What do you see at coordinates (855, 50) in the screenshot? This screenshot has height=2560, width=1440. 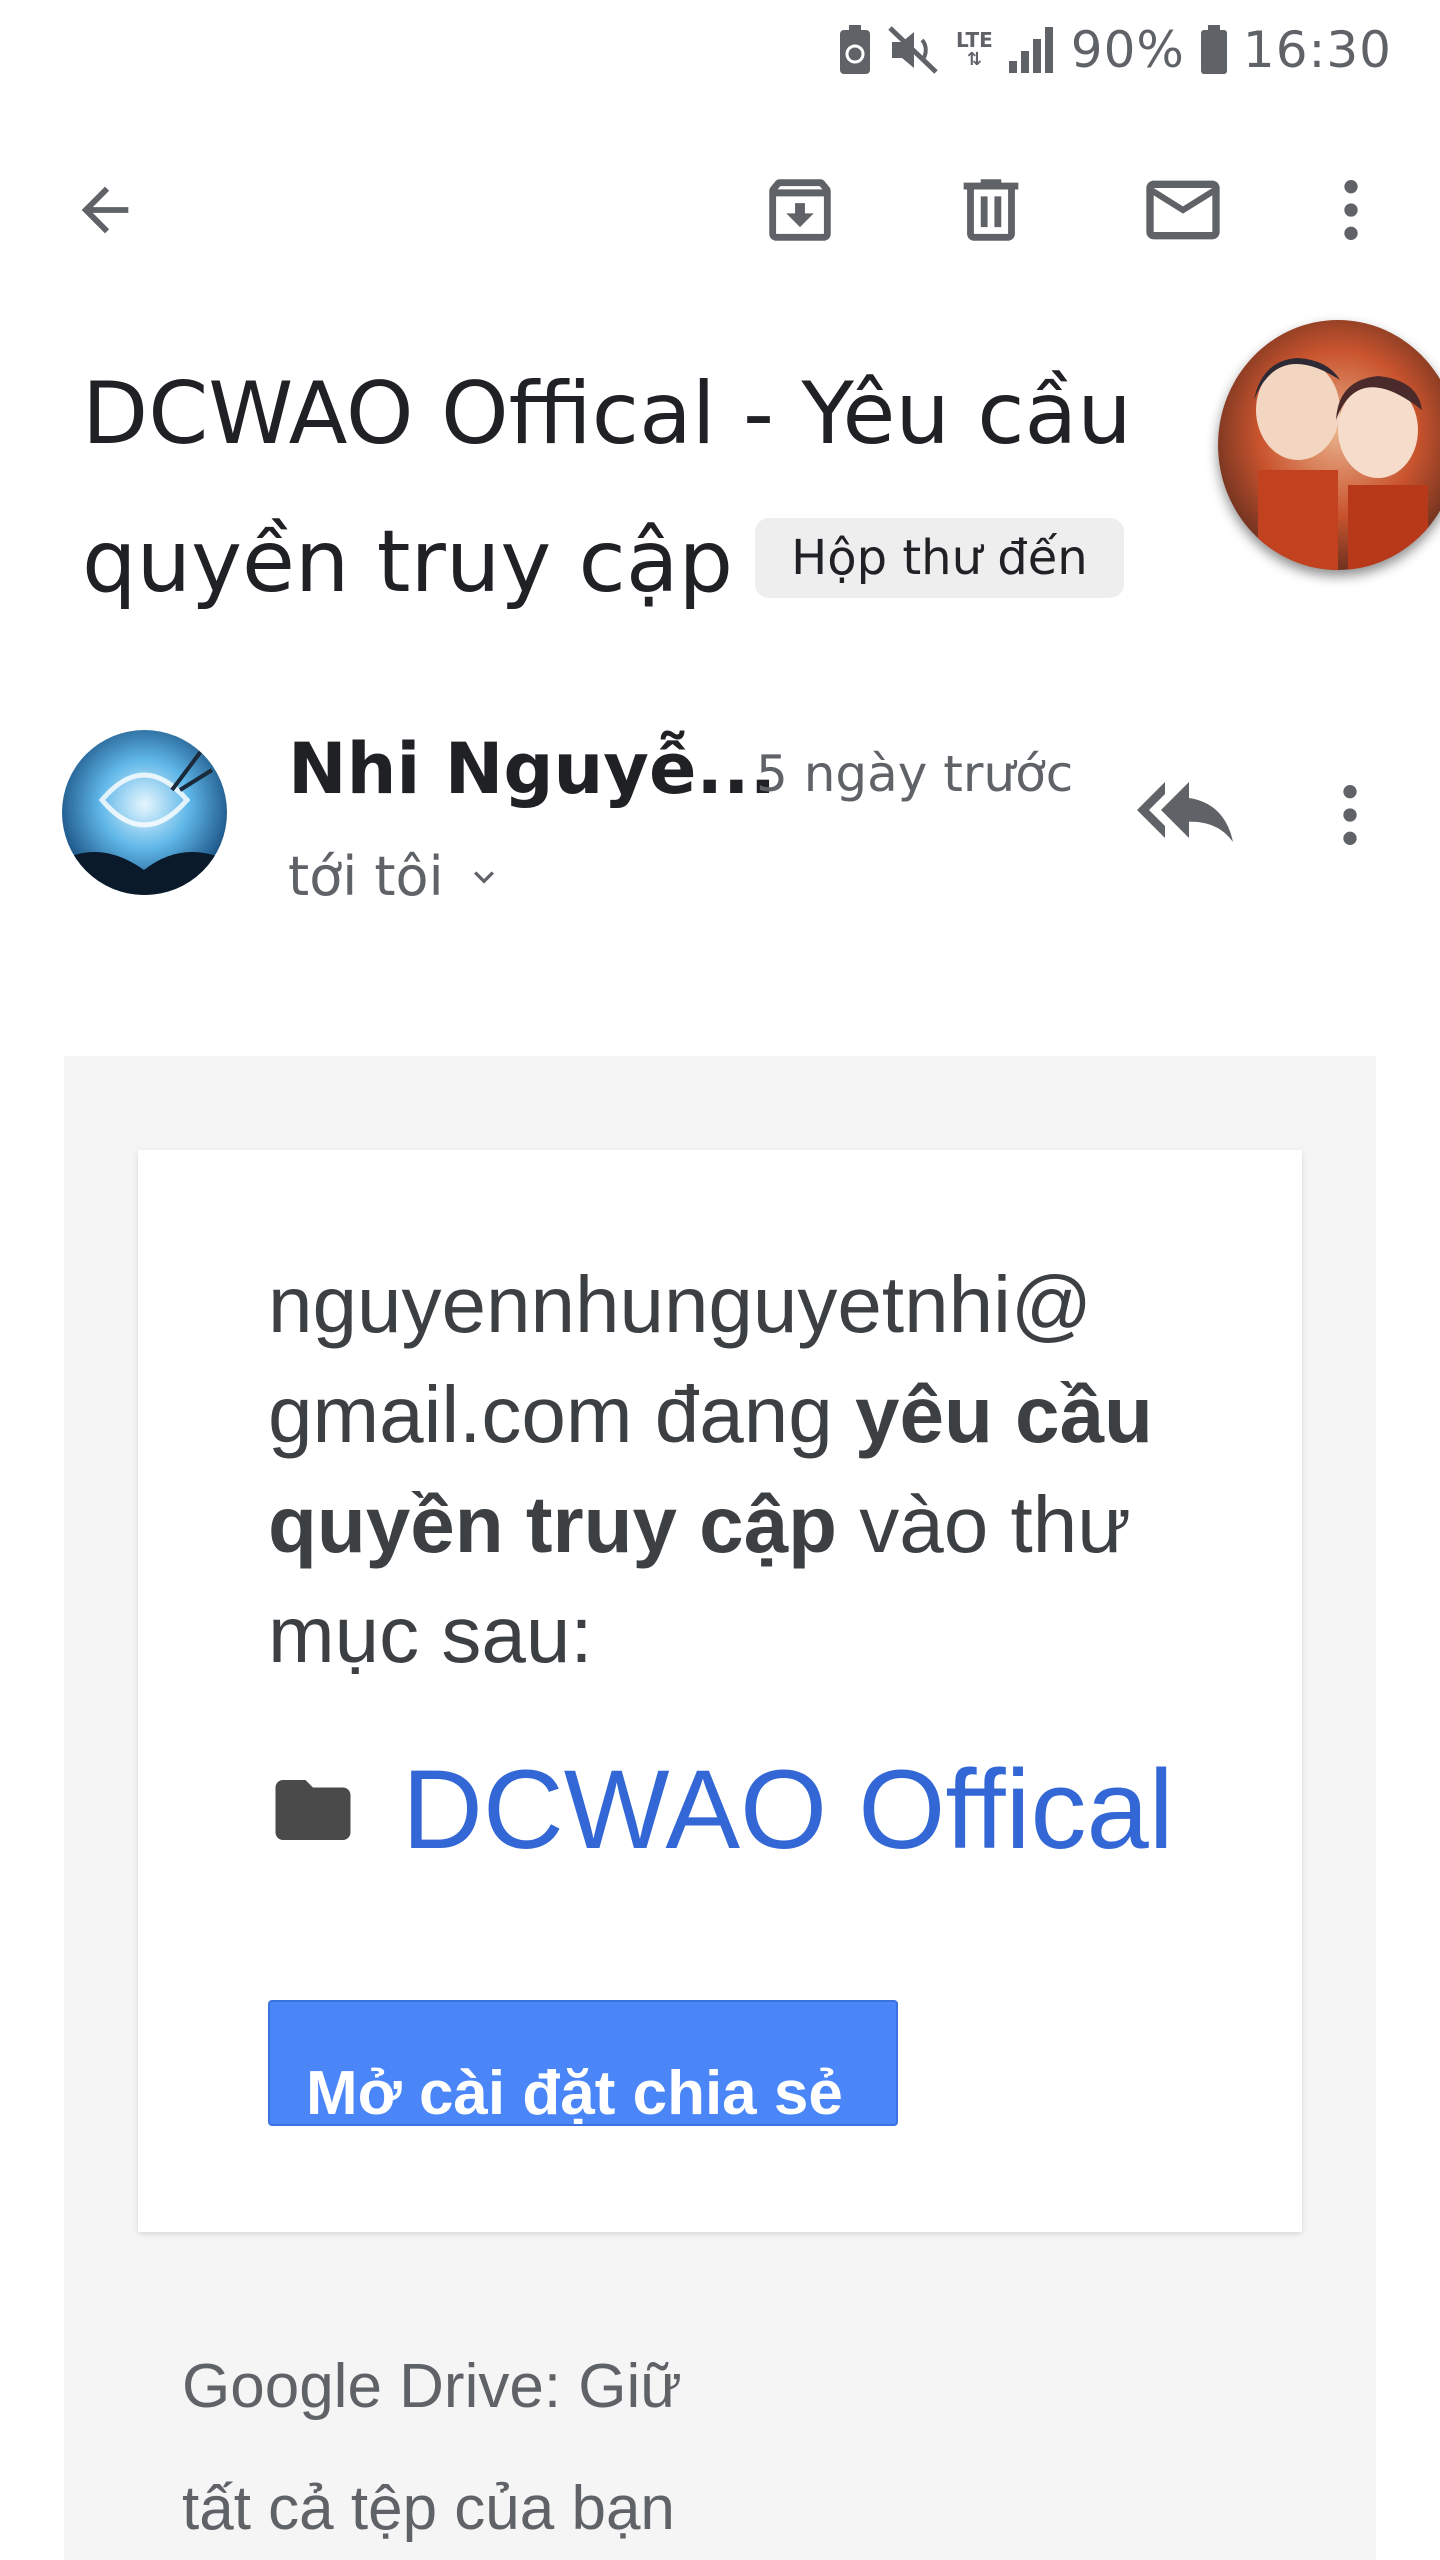 I see `battery-saver-icon` at bounding box center [855, 50].